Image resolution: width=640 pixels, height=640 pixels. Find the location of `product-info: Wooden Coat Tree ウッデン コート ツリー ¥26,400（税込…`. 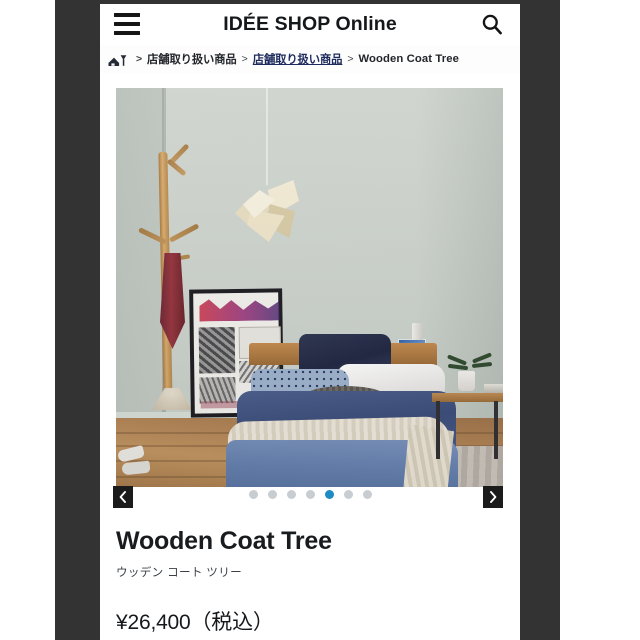

product-info: Wooden Coat Tree ウッデン コート ツリー ¥26,400（税込… is located at coordinates (310, 581).